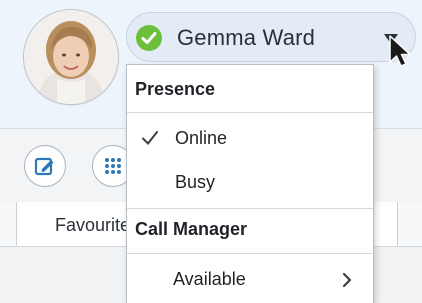  Describe the element at coordinates (175, 89) in the screenshot. I see `presence-heading: Presence` at that location.